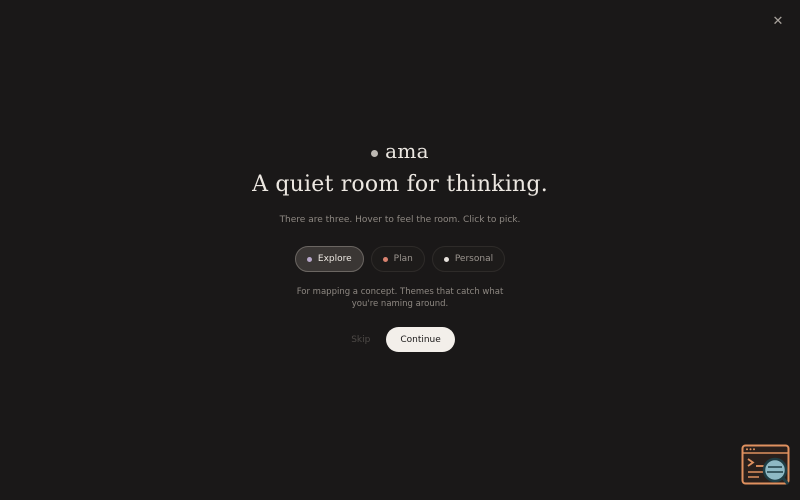 This screenshot has height=500, width=800. I want to click on action-bar: Skip Continue, so click(400, 339).